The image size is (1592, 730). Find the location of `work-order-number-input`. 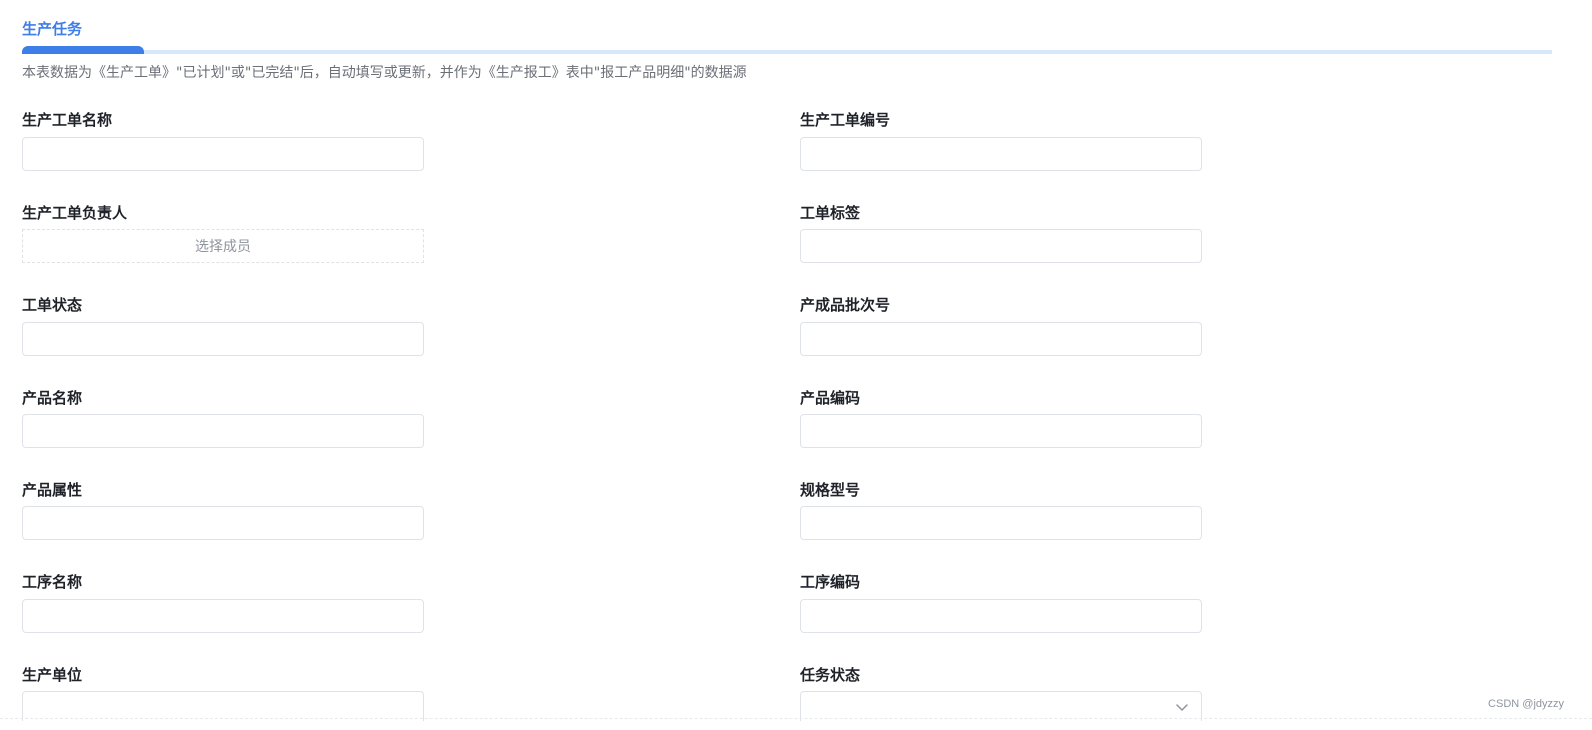

work-order-number-input is located at coordinates (1001, 154).